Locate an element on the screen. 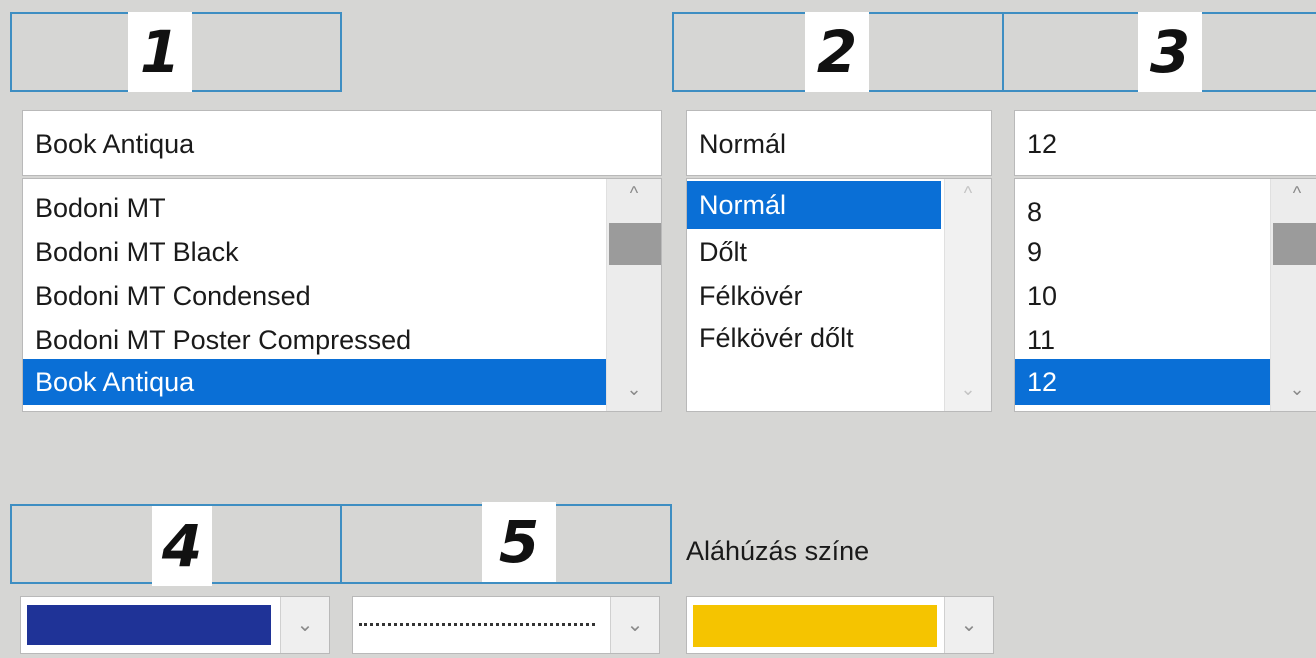  list-item: Bodoni MT Poster Compressed is located at coordinates (315, 340).